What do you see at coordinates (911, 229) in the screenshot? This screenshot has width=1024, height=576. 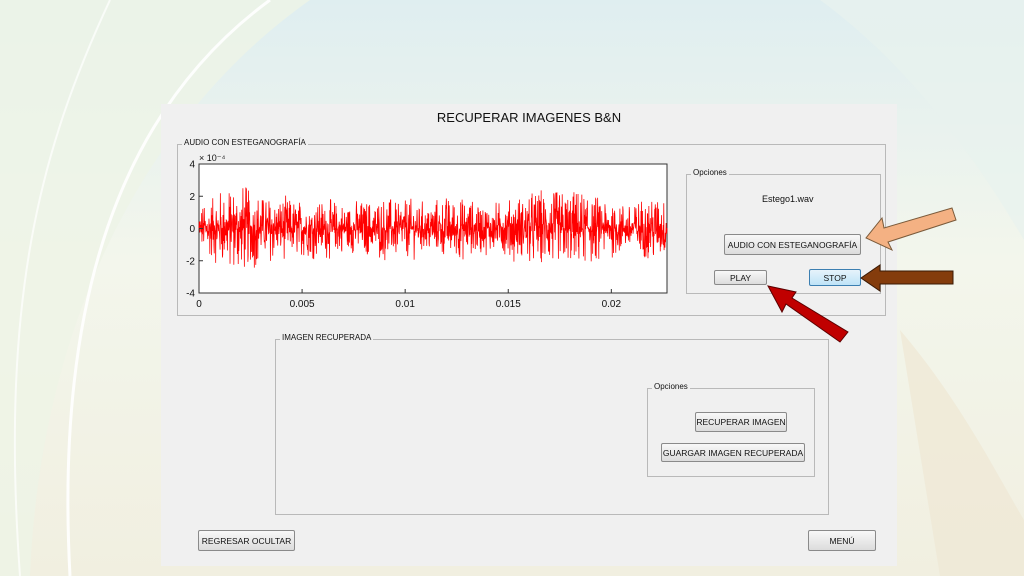 I see `arrow-to-audio-button` at bounding box center [911, 229].